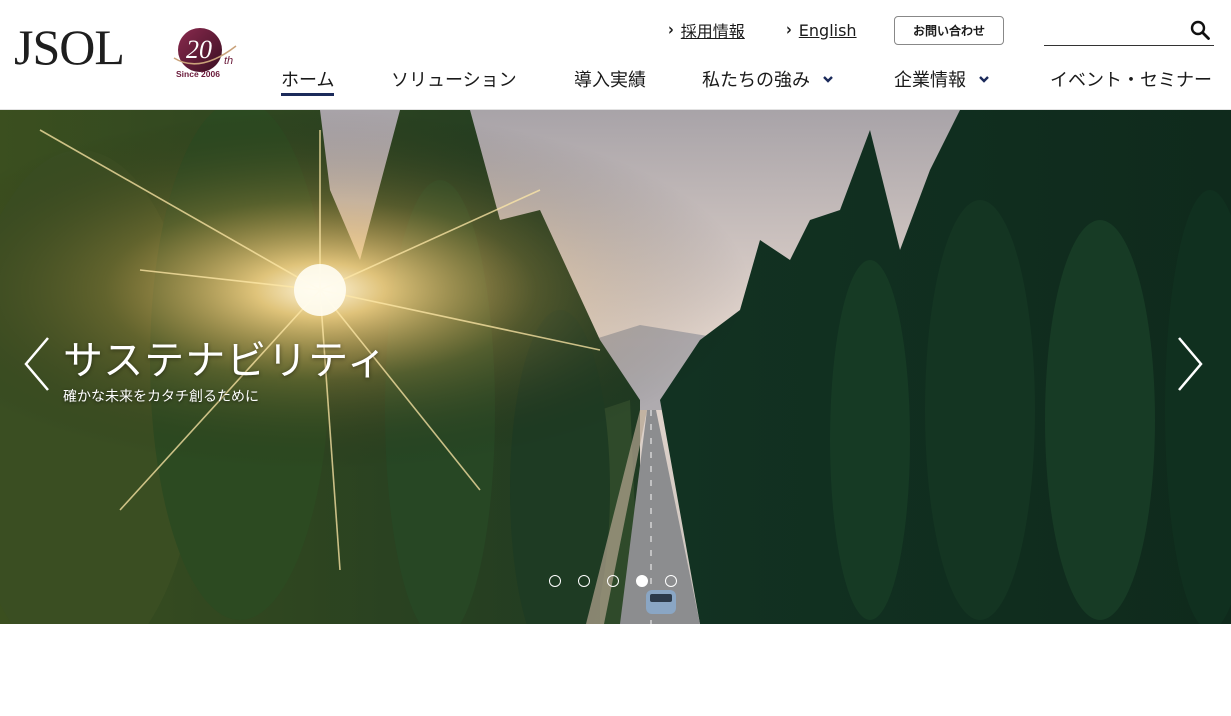 This screenshot has width=1231, height=716. What do you see at coordinates (198, 74) in the screenshot?
I see `badge-since: Since 2006` at bounding box center [198, 74].